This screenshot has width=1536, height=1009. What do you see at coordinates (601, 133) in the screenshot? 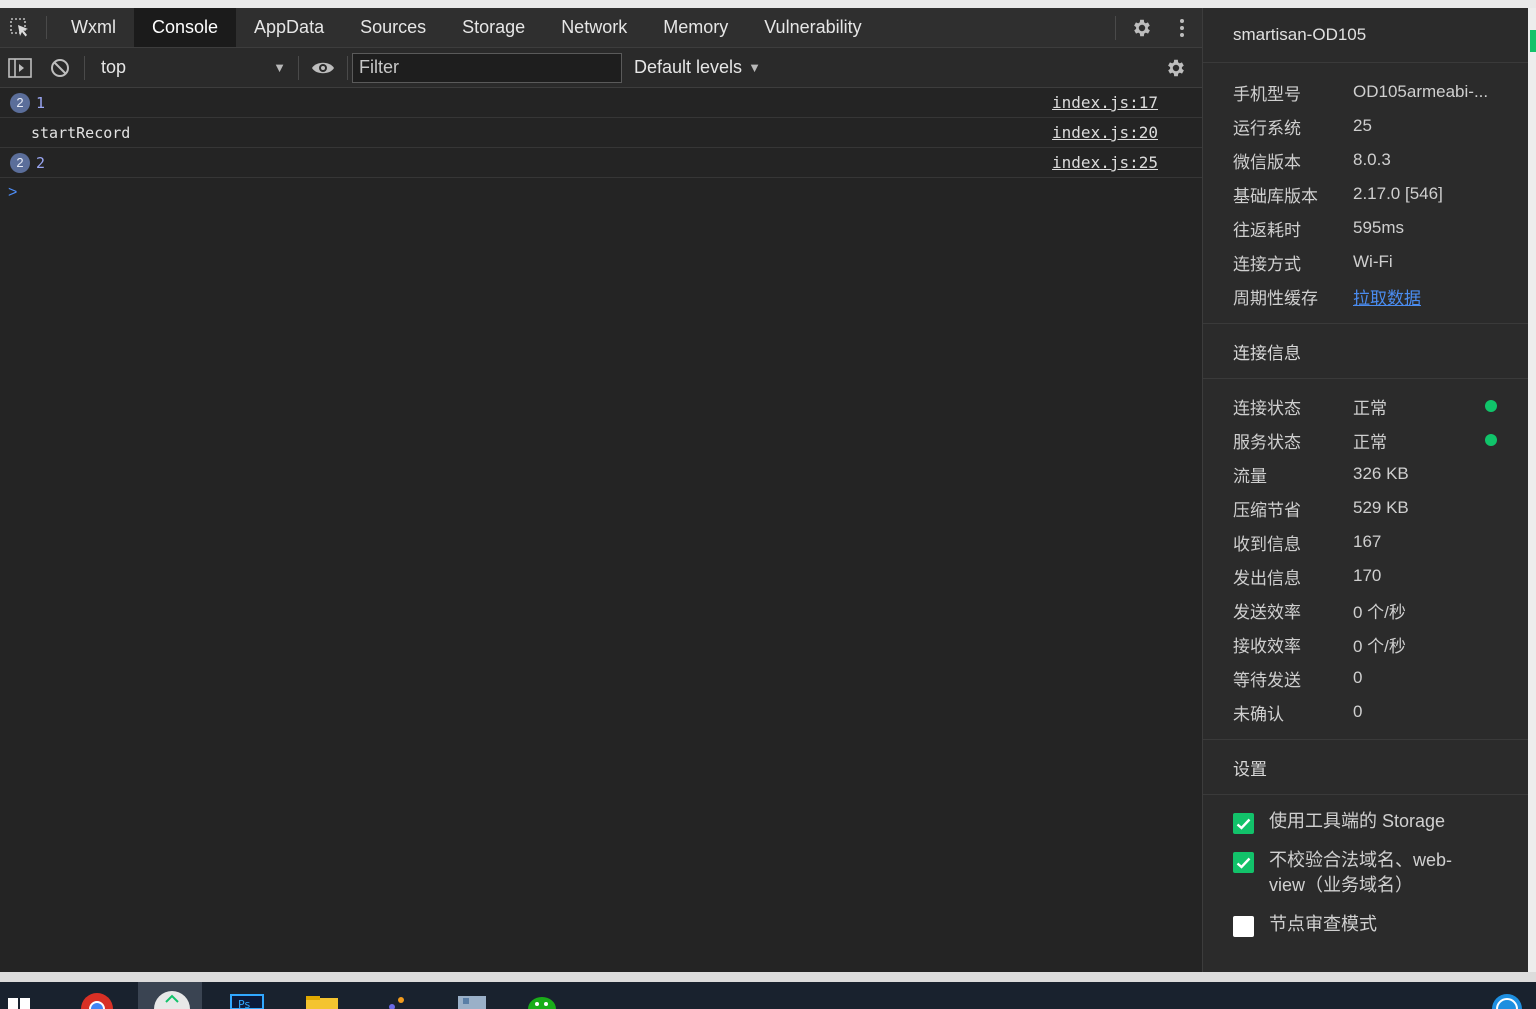
I see `console-row: startRecord index.js:20` at bounding box center [601, 133].